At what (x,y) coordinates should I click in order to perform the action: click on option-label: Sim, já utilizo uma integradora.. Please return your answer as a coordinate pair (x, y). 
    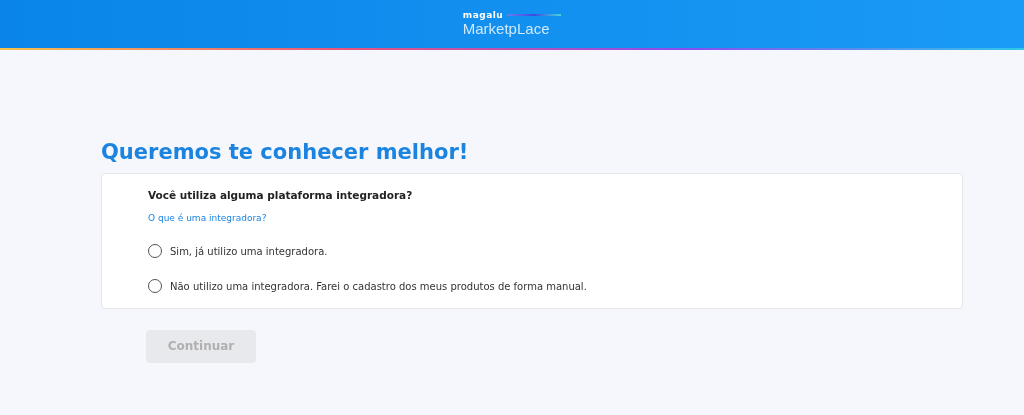
    Looking at the image, I should click on (249, 251).